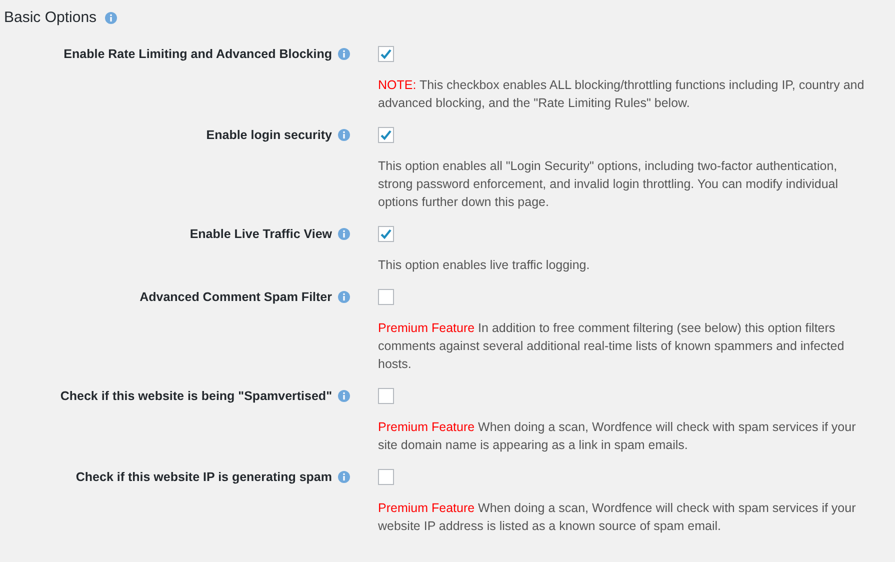 This screenshot has height=562, width=895. I want to click on option-label: Check if this website is being "Spamvertised", so click(196, 396).